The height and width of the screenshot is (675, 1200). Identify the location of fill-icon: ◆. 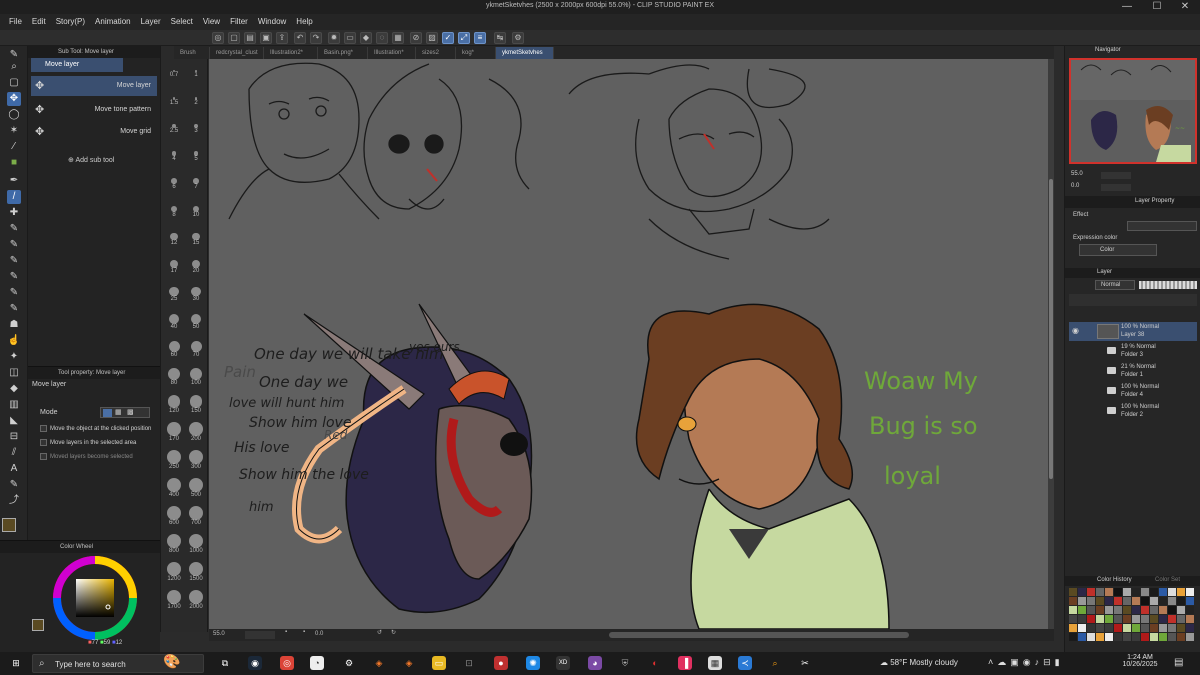
(366, 38).